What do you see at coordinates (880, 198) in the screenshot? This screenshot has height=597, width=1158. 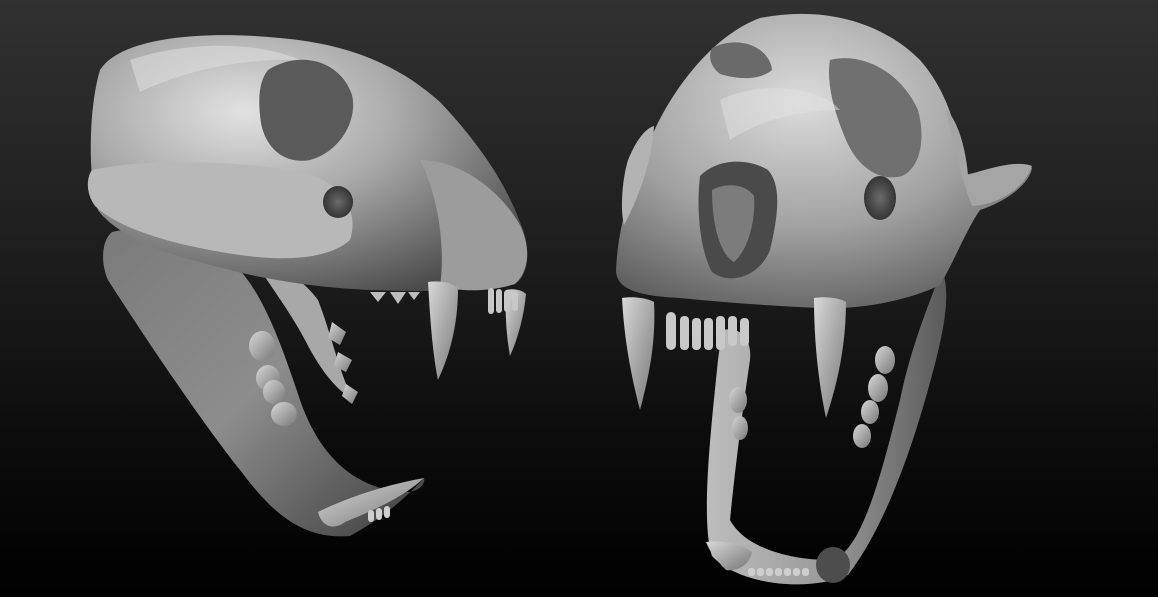 I see `right-skull-infraorbital-hole` at bounding box center [880, 198].